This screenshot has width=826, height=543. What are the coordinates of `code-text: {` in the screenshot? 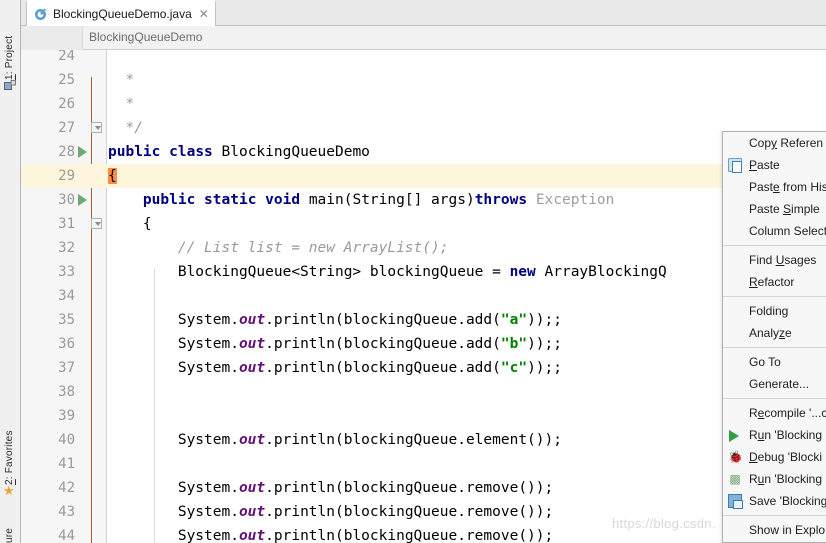 It's located at (112, 176).